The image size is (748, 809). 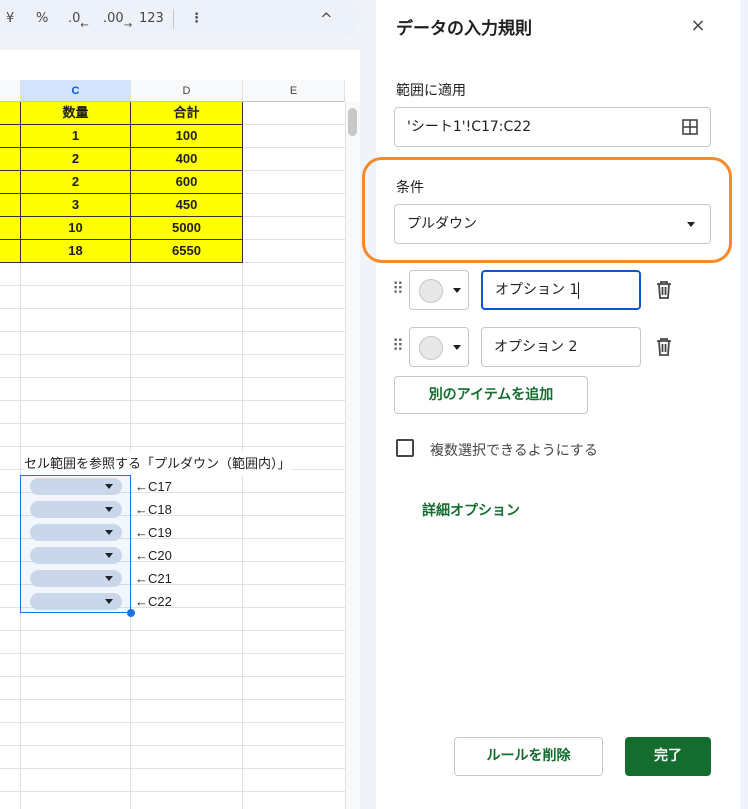 What do you see at coordinates (352, 122) in the screenshot?
I see `scrollbar-thumb` at bounding box center [352, 122].